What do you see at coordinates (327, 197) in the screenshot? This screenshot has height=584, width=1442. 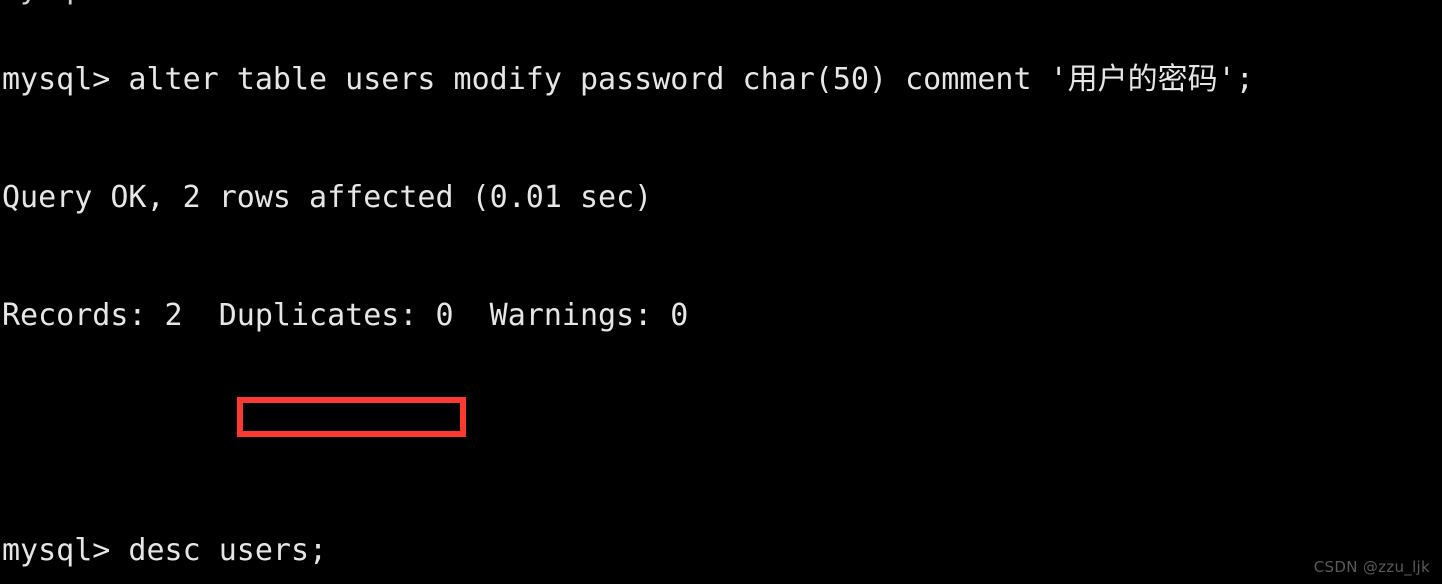 I see `result-query-ok: Query OK, 2 rows affected (0.01 sec)` at bounding box center [327, 197].